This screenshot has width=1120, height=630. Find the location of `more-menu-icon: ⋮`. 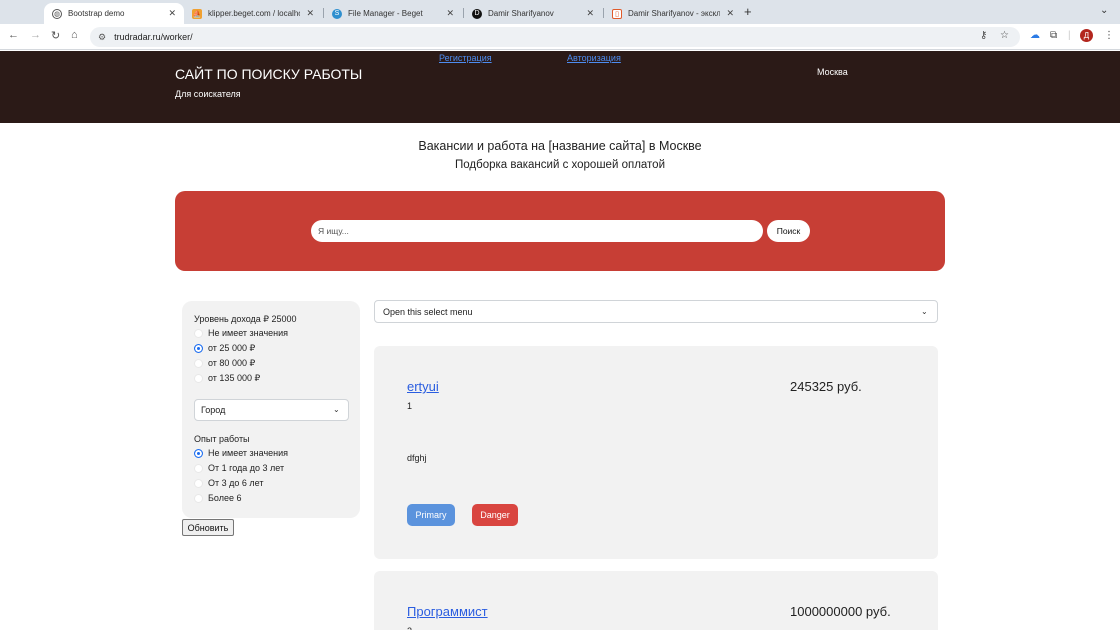

more-menu-icon: ⋮ is located at coordinates (1109, 35).